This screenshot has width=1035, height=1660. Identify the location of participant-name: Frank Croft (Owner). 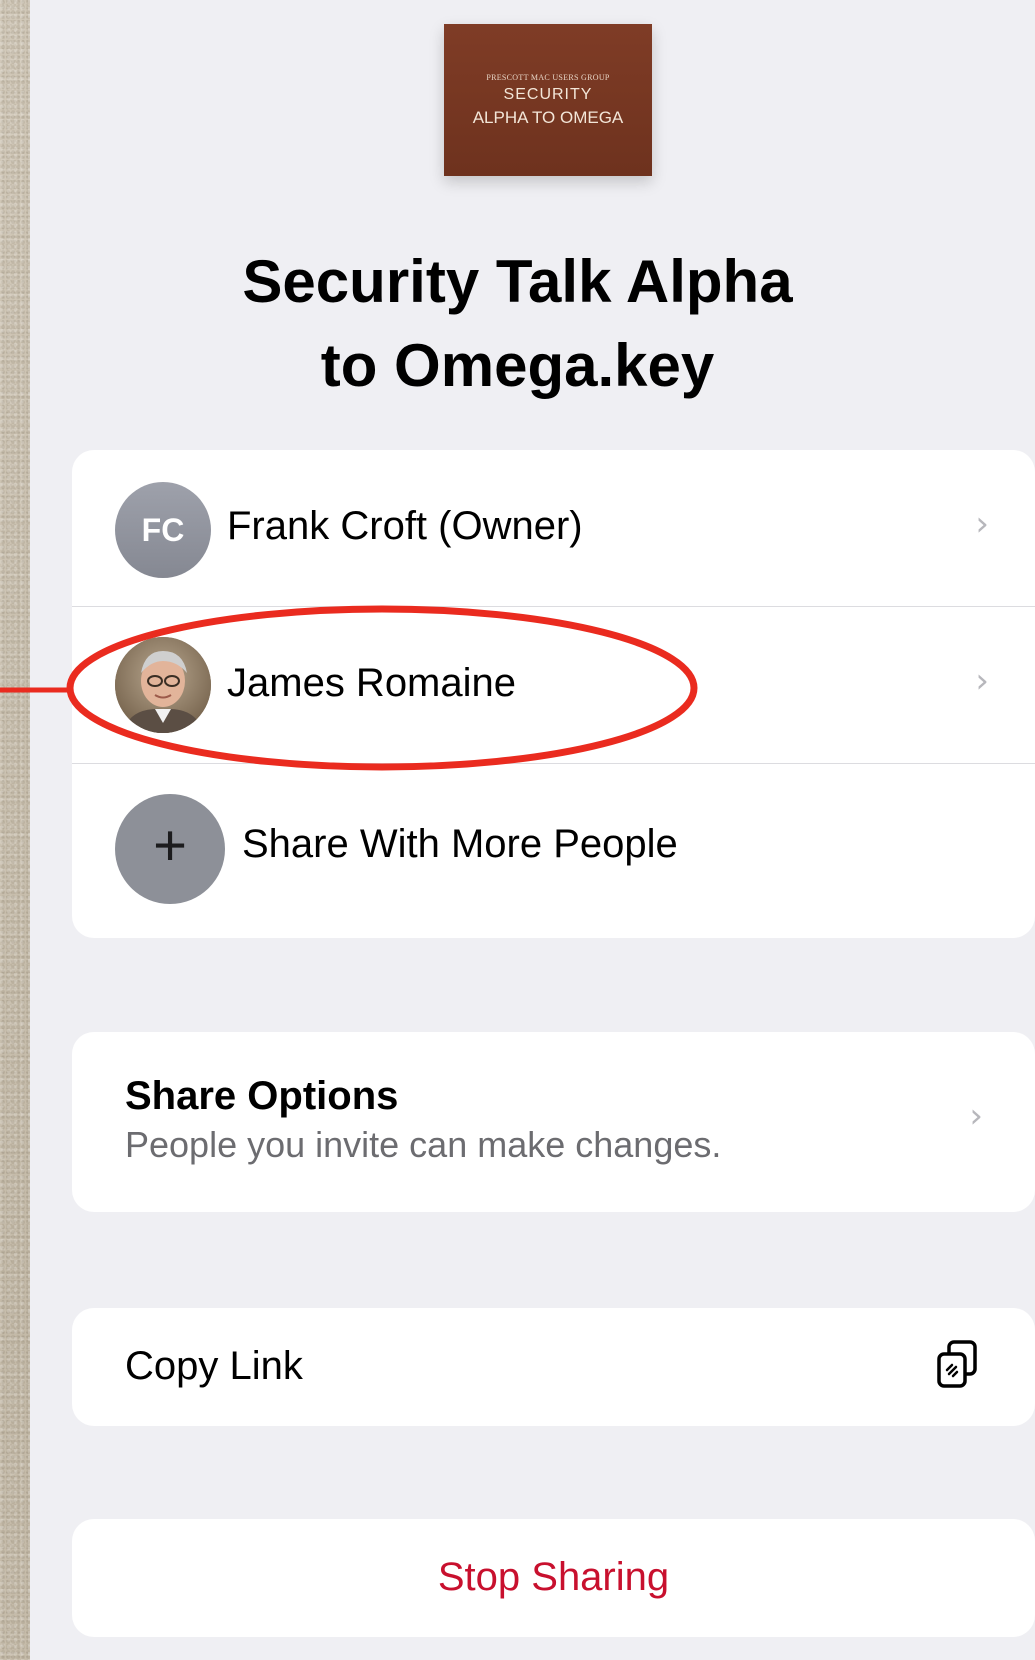
(405, 526).